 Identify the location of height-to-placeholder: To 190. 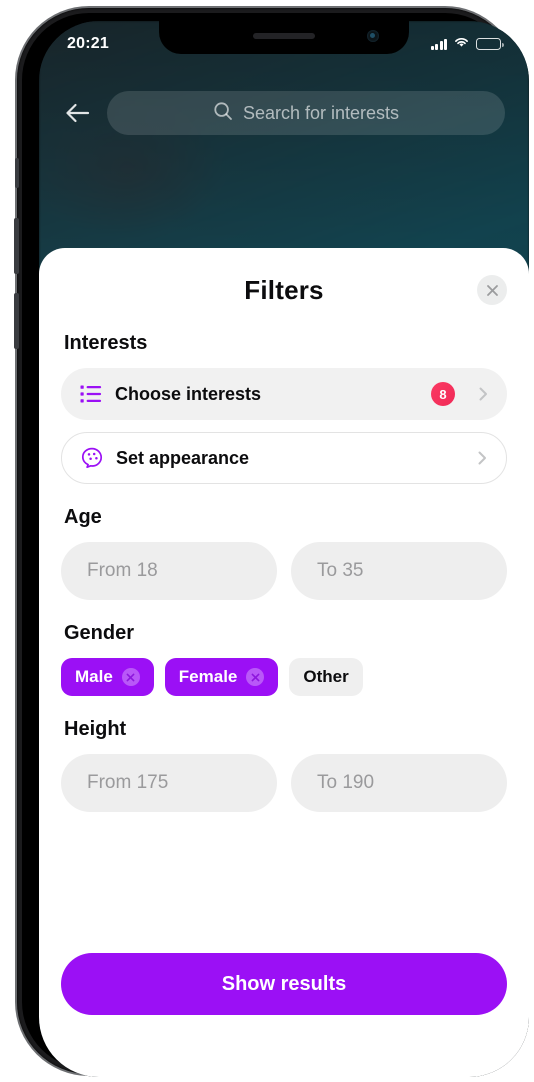
(346, 782).